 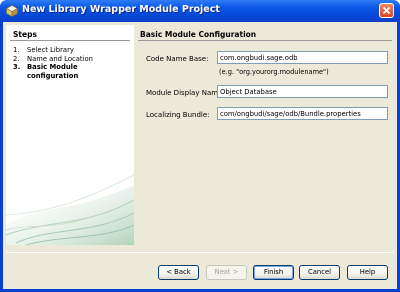 What do you see at coordinates (302, 91) in the screenshot?
I see `module-display-name-input` at bounding box center [302, 91].